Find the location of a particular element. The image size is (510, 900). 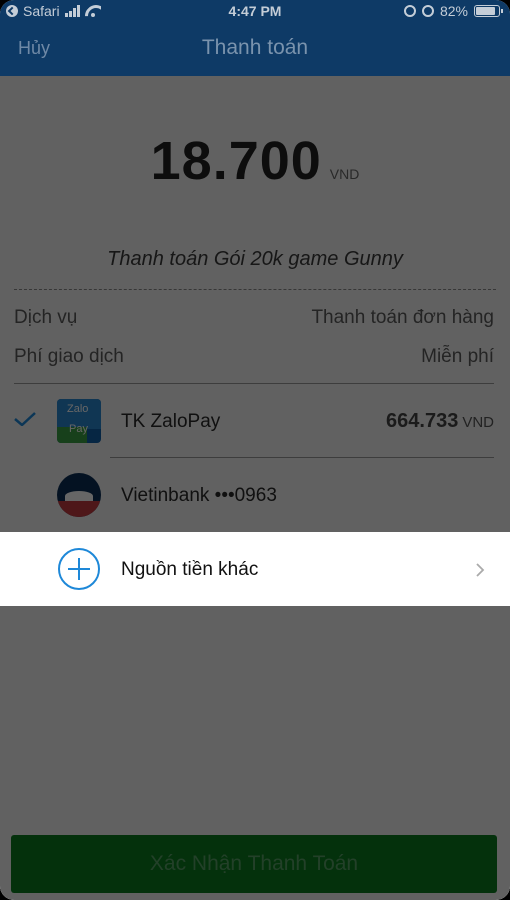

zalopay-logo-text-top: Zalo is located at coordinates (78, 409).